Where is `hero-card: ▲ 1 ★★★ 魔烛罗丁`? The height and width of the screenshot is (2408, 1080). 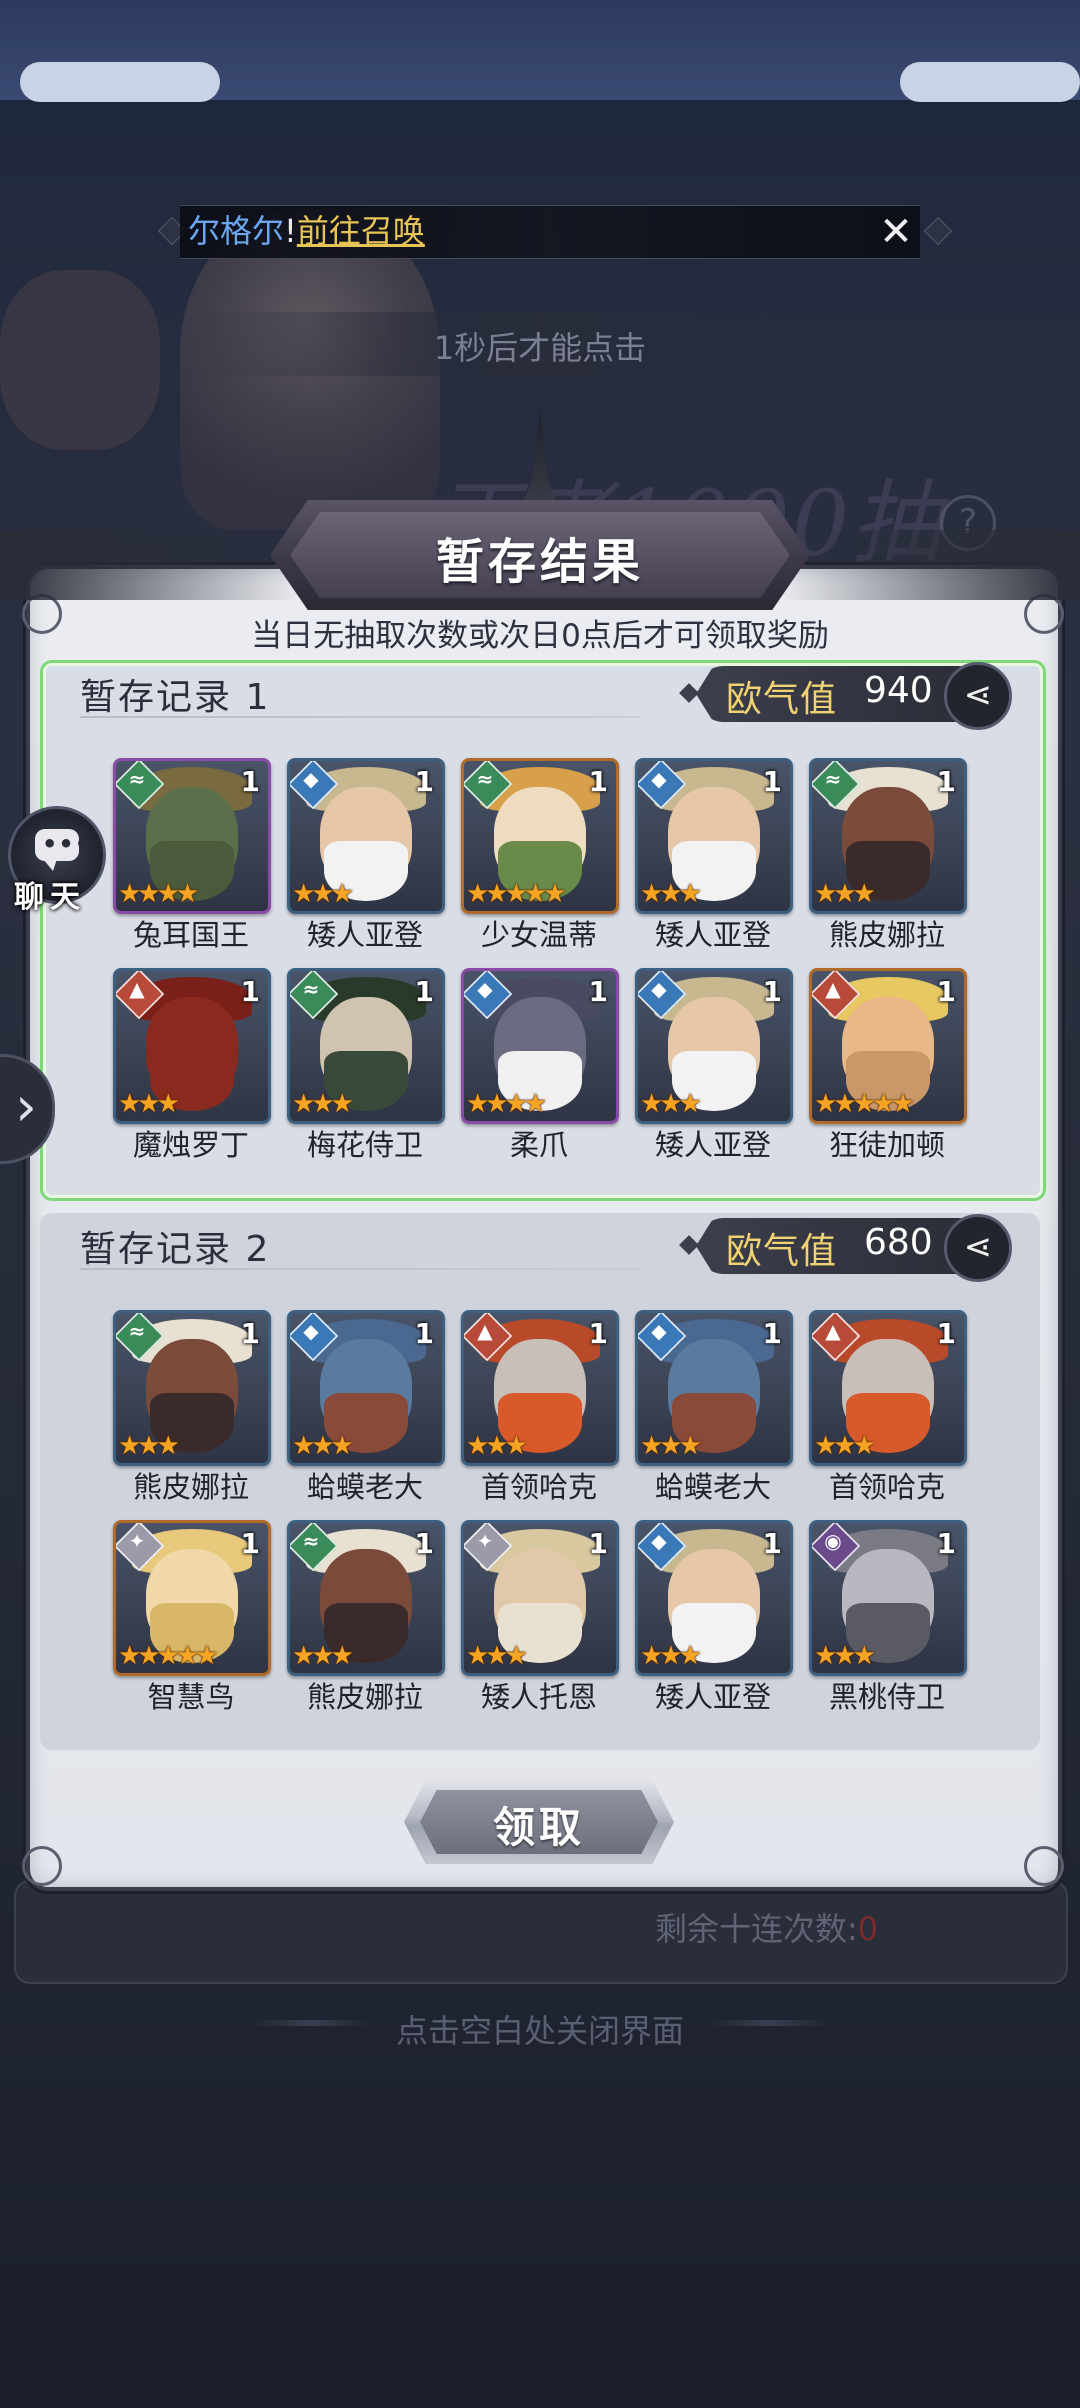
hero-card: ▲ 1 ★★★ 魔烛罗丁 is located at coordinates (192, 1068).